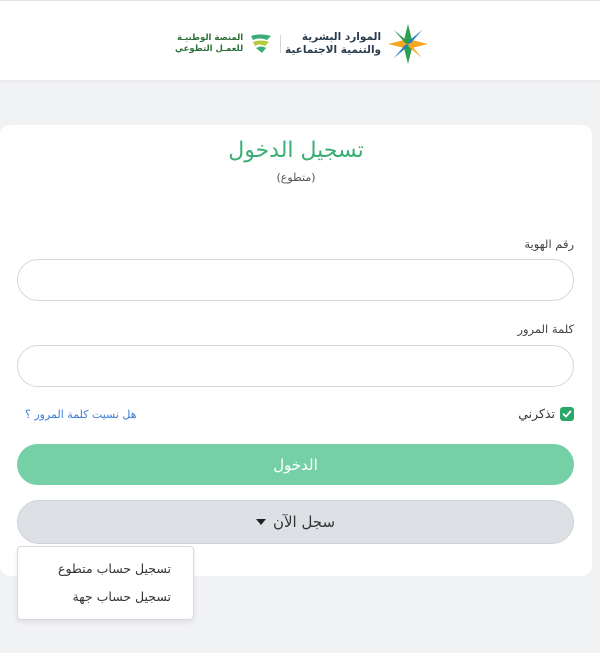 The image size is (600, 653). What do you see at coordinates (280, 44) in the screenshot?
I see `logo-divider` at bounding box center [280, 44].